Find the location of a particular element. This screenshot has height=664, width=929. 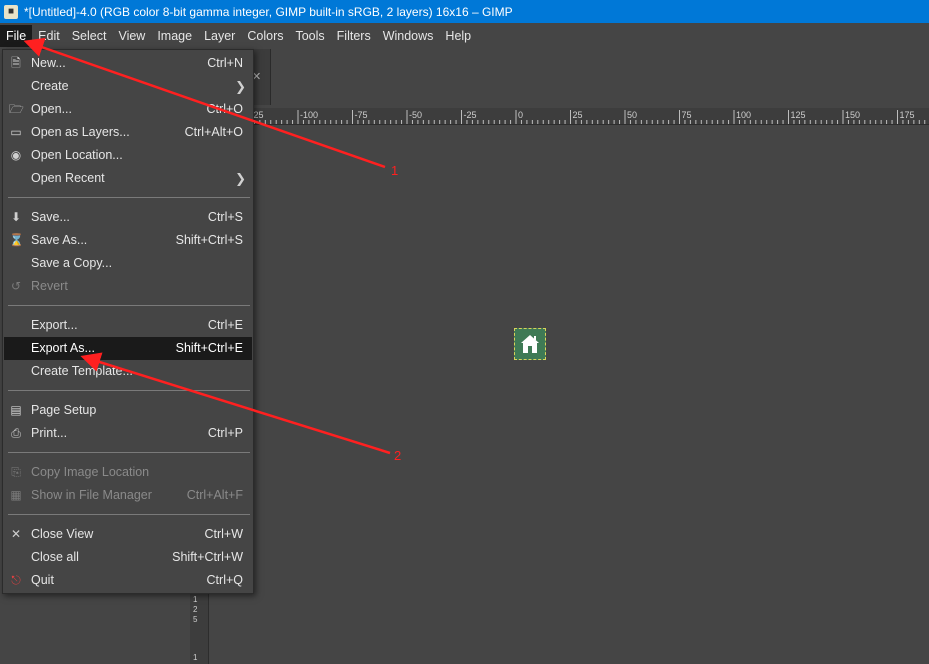

menu-view: View is located at coordinates (131, 36).